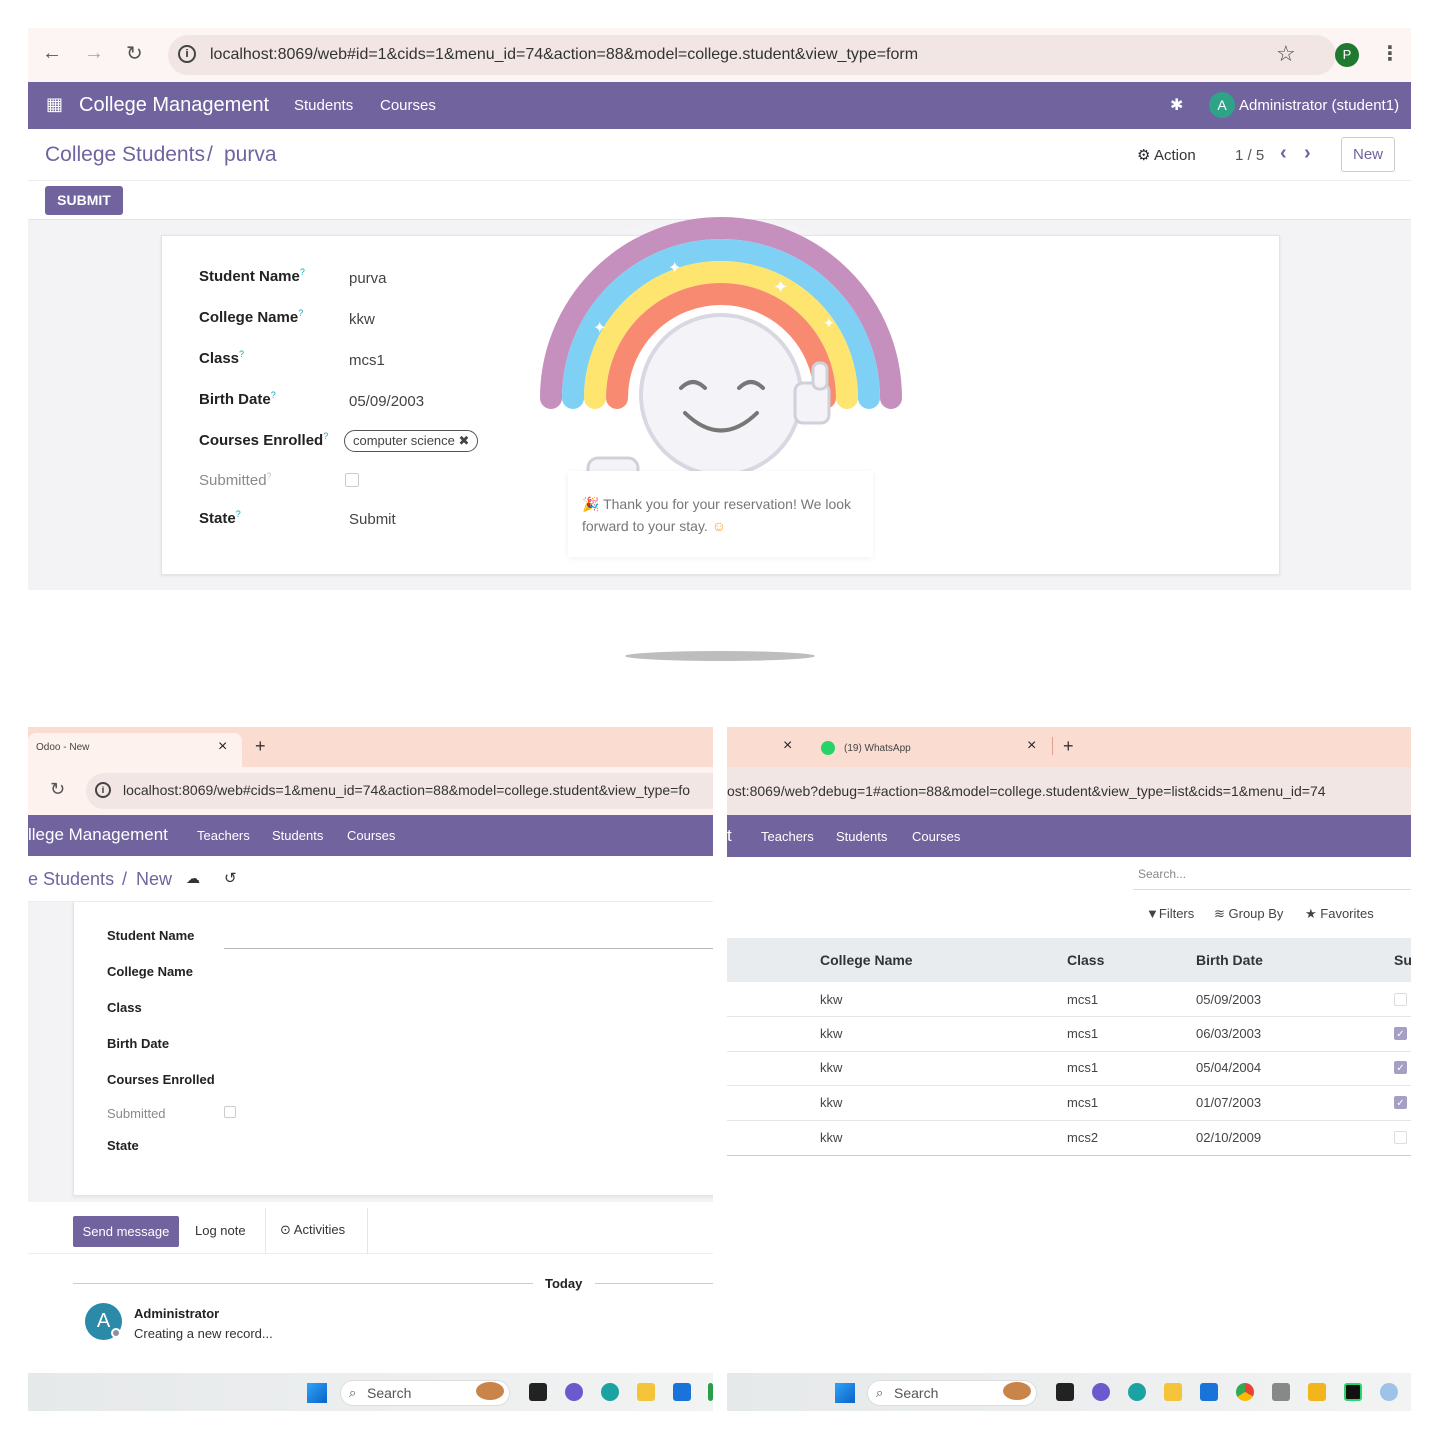 This screenshot has width=1440, height=1440. What do you see at coordinates (1085, 960) in the screenshot?
I see `col-class: Class` at bounding box center [1085, 960].